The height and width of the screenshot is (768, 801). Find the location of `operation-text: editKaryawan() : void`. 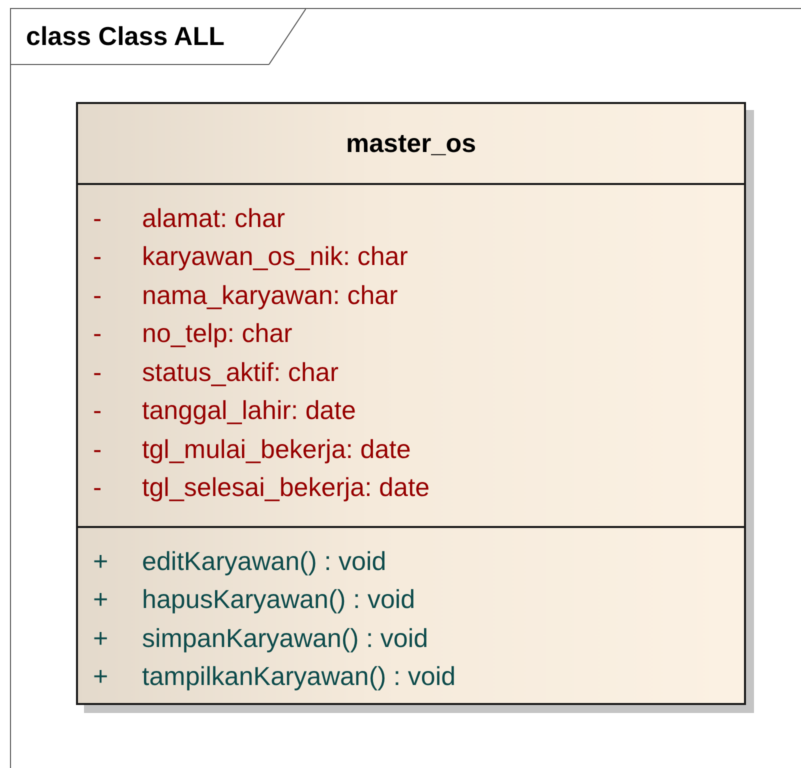

operation-text: editKaryawan() : void is located at coordinates (264, 561).